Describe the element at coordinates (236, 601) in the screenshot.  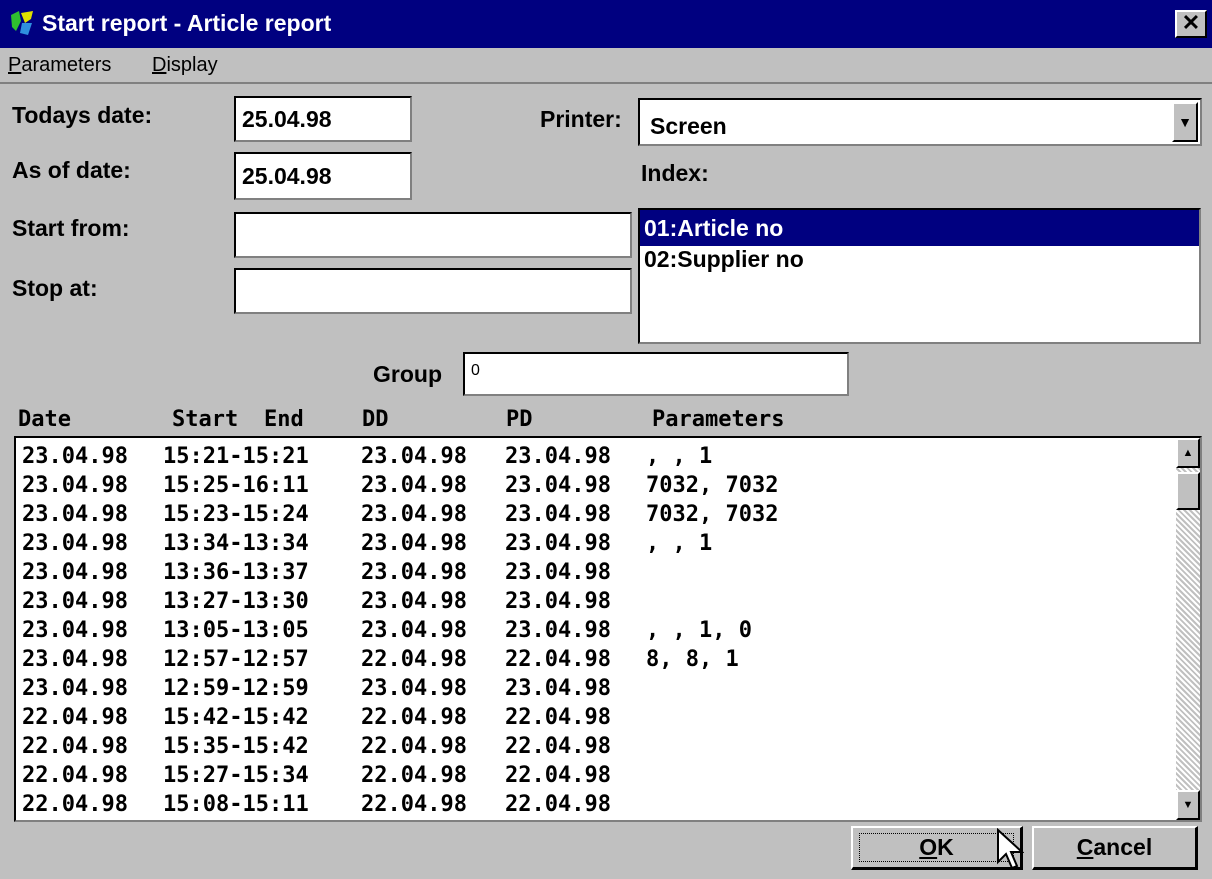
I see `row-time: 13:27-13:30` at that location.